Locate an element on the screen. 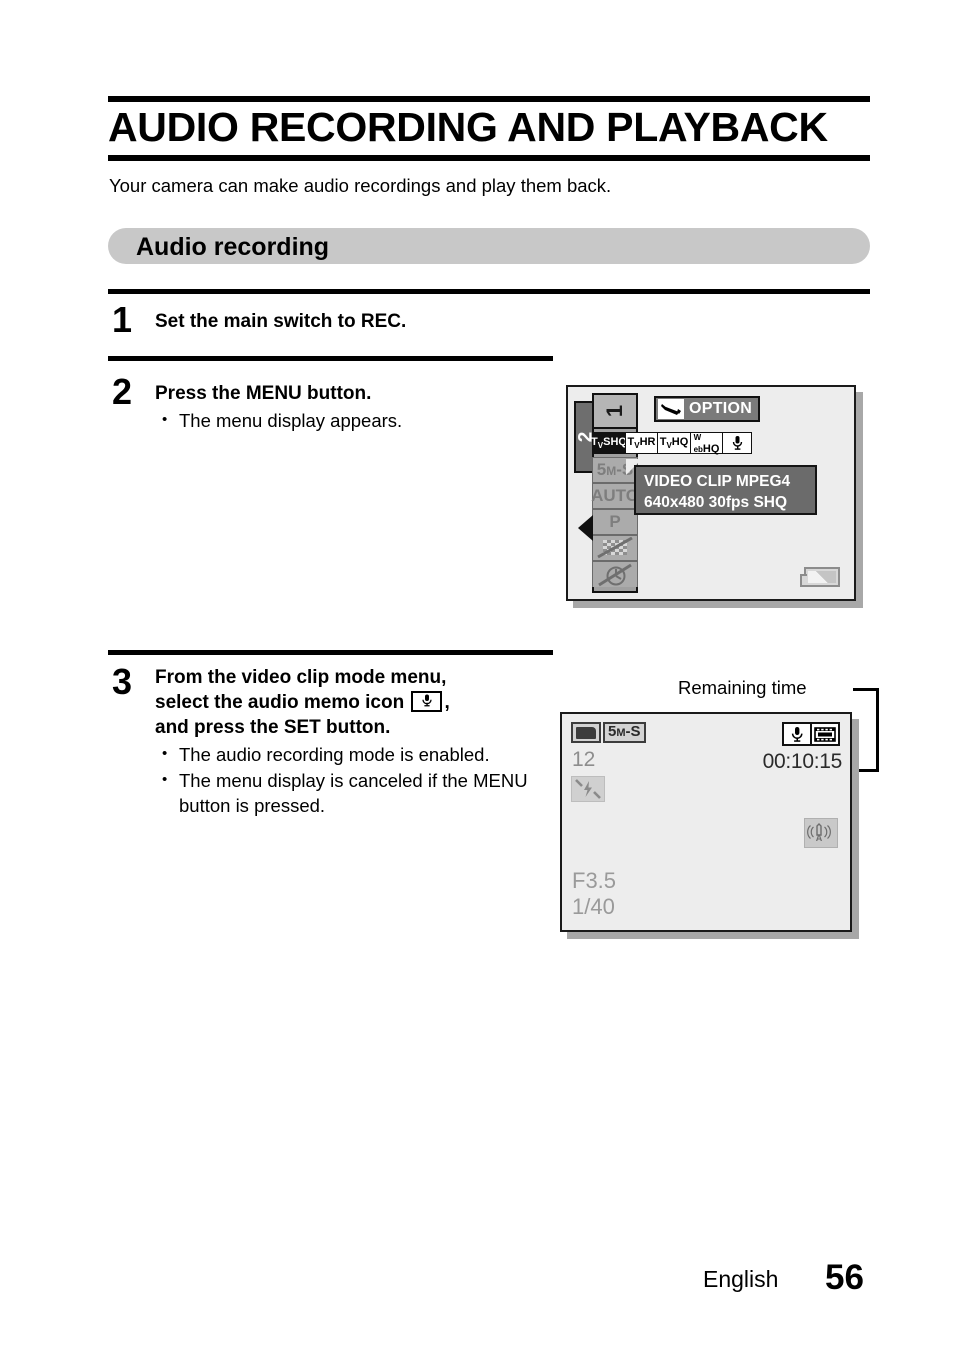 This screenshot has height=1345, width=954. resolution-badge: 5M-S is located at coordinates (624, 732).